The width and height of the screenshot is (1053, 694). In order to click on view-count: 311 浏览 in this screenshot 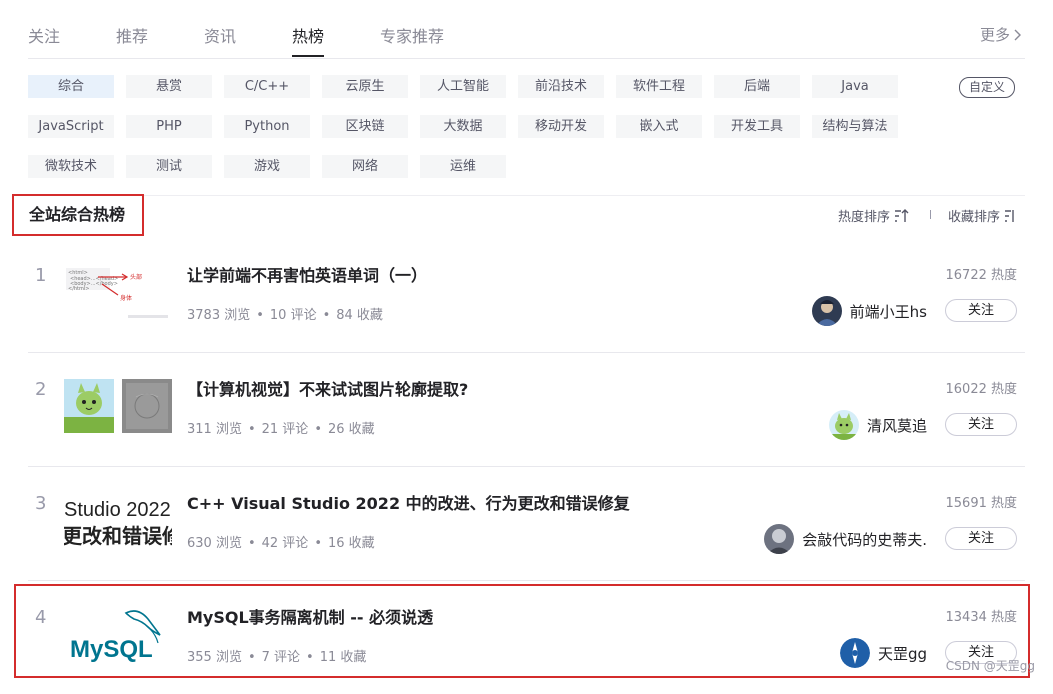, I will do `click(214, 429)`.